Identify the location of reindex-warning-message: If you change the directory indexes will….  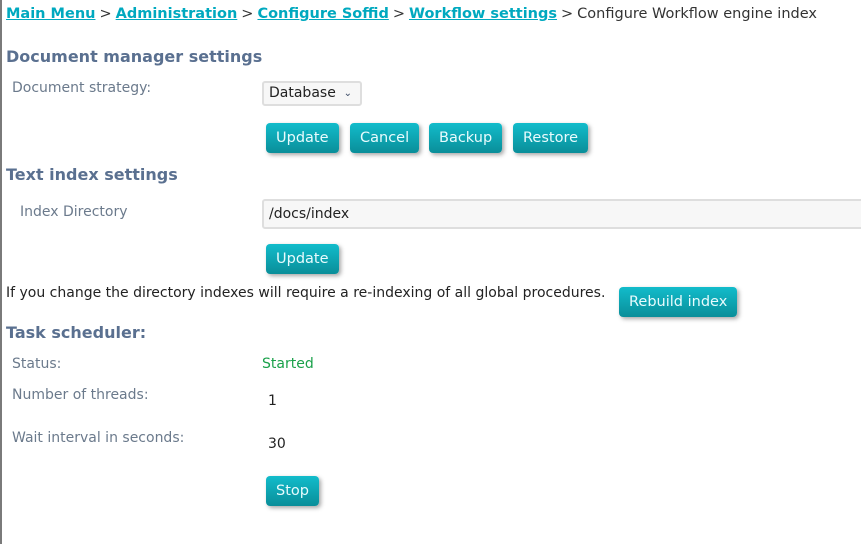
(306, 293).